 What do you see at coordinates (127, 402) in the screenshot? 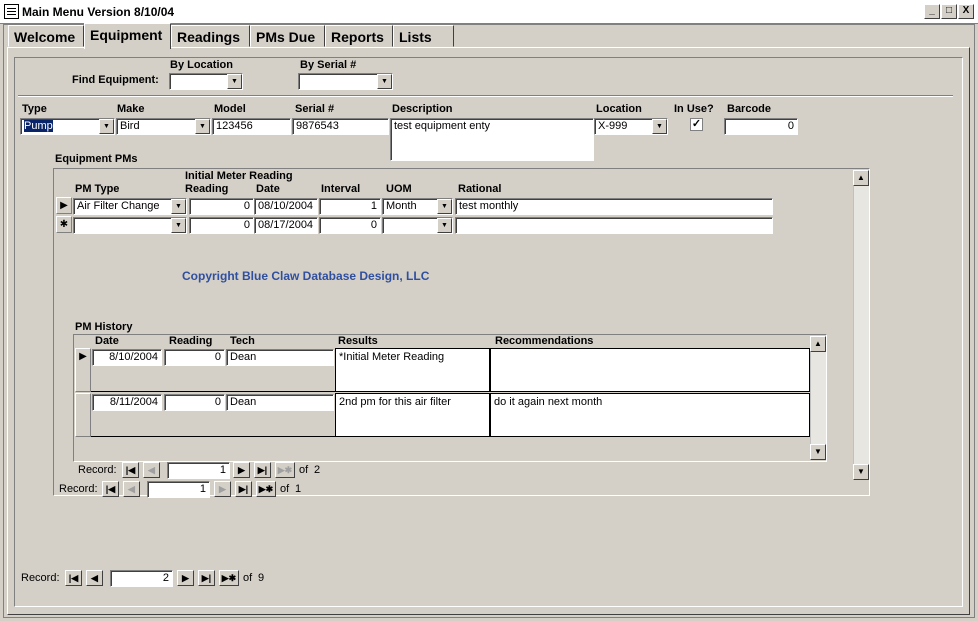
I see `history-date-input: 8/11/2004` at bounding box center [127, 402].